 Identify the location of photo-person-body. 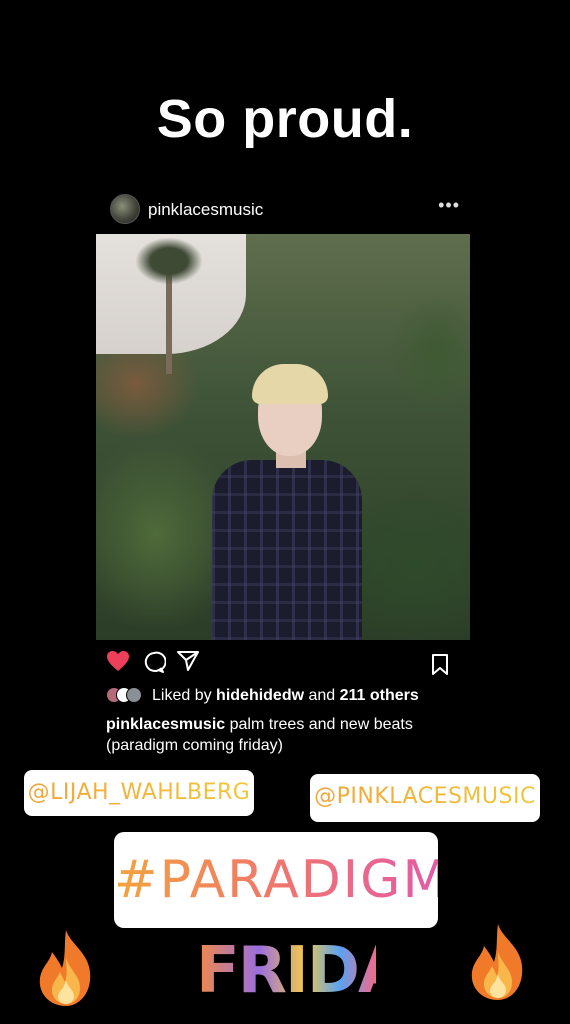
(287, 550).